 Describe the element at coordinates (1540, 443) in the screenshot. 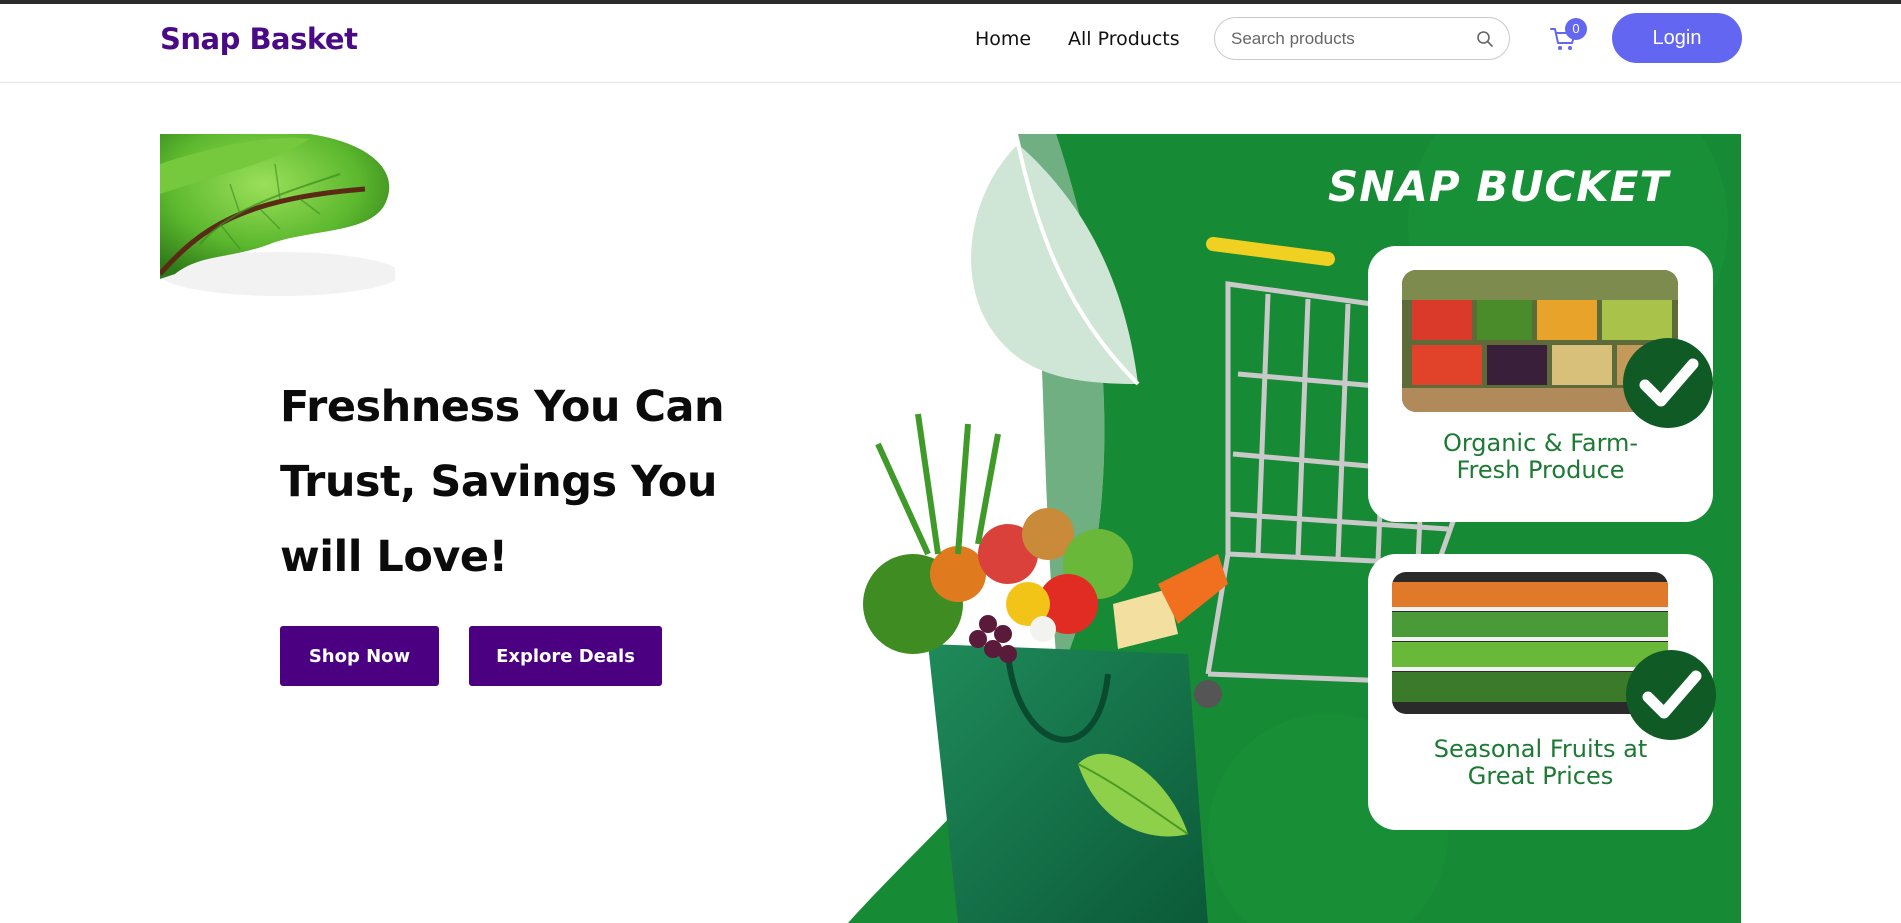

I see `feature-card-organic-line-1: Organic & Farm-` at that location.